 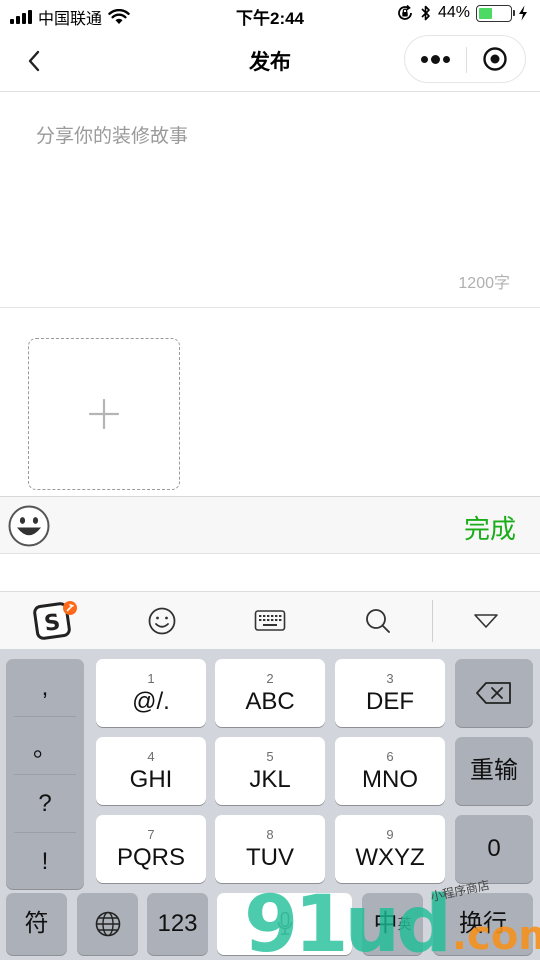 I want to click on nav-bar: 发布, so click(x=270, y=61).